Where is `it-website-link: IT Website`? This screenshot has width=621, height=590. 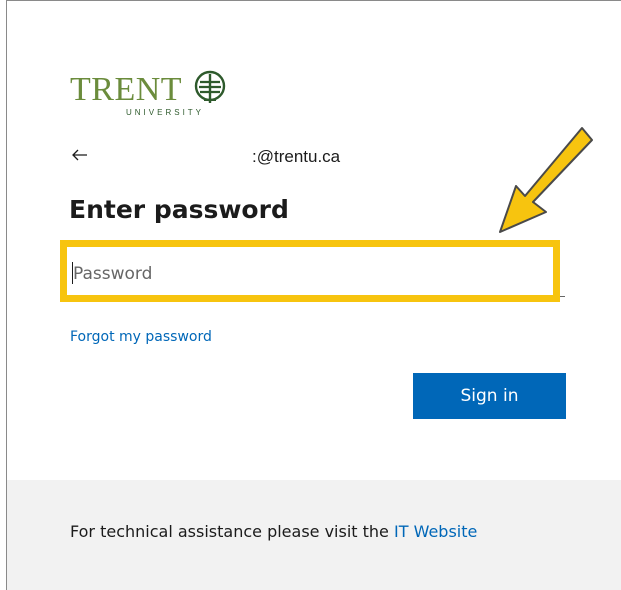
it-website-link: IT Website is located at coordinates (435, 531).